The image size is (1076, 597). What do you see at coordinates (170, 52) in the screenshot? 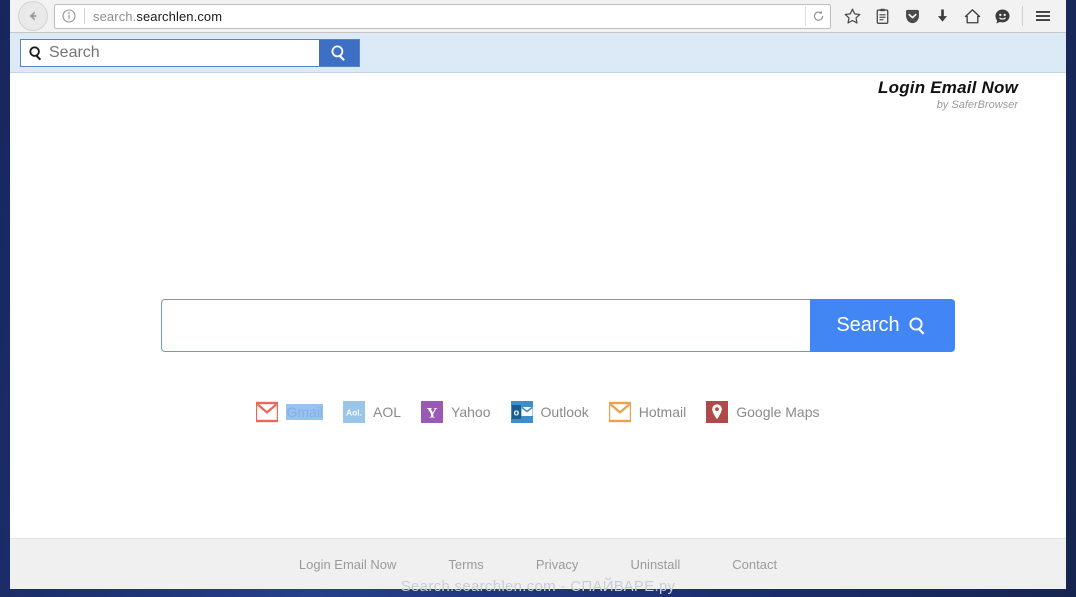
I see `toolbar-search-field: Search` at bounding box center [170, 52].